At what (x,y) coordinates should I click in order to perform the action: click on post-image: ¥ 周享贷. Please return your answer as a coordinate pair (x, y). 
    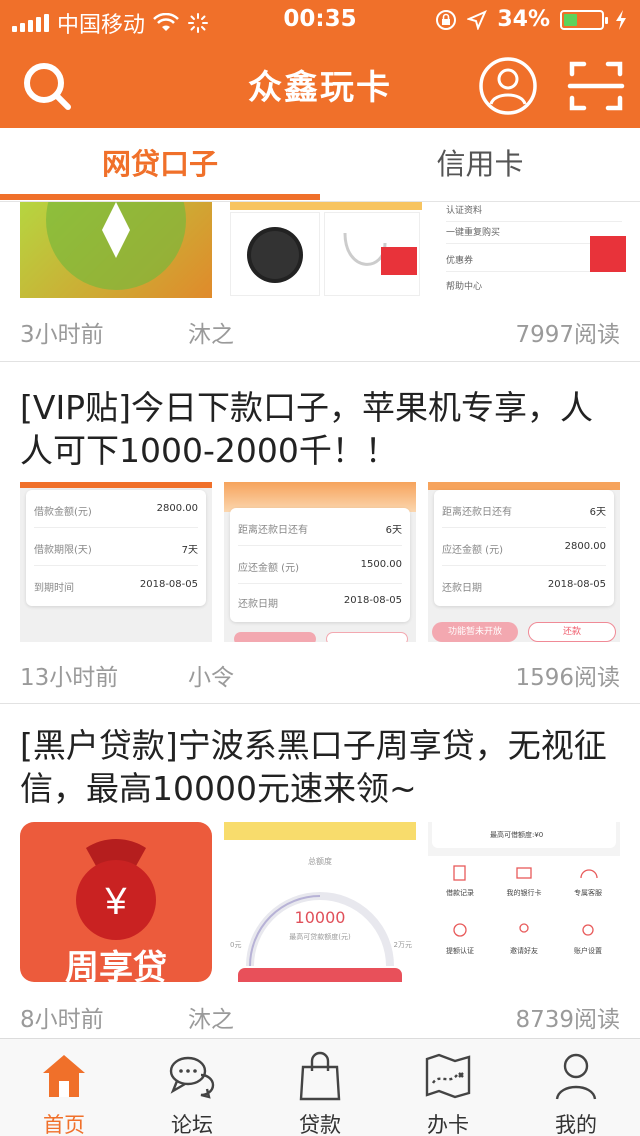
    Looking at the image, I should click on (116, 902).